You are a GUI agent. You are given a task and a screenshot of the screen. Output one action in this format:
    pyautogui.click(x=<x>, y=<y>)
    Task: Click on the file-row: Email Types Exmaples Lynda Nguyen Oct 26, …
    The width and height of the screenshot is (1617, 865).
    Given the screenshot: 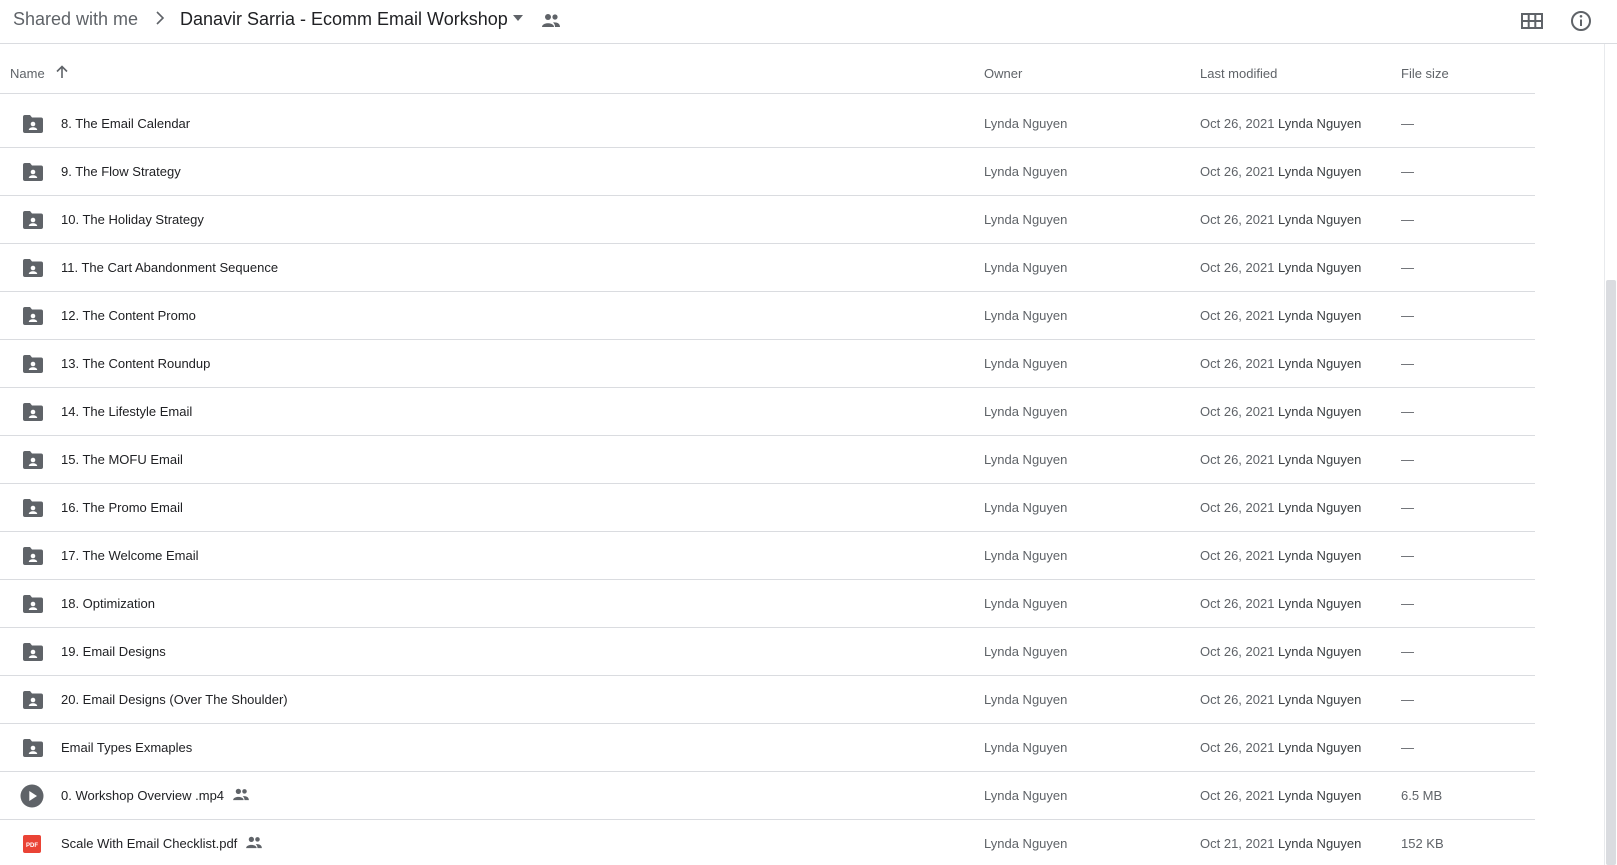 What is the action you would take?
    pyautogui.click(x=767, y=748)
    